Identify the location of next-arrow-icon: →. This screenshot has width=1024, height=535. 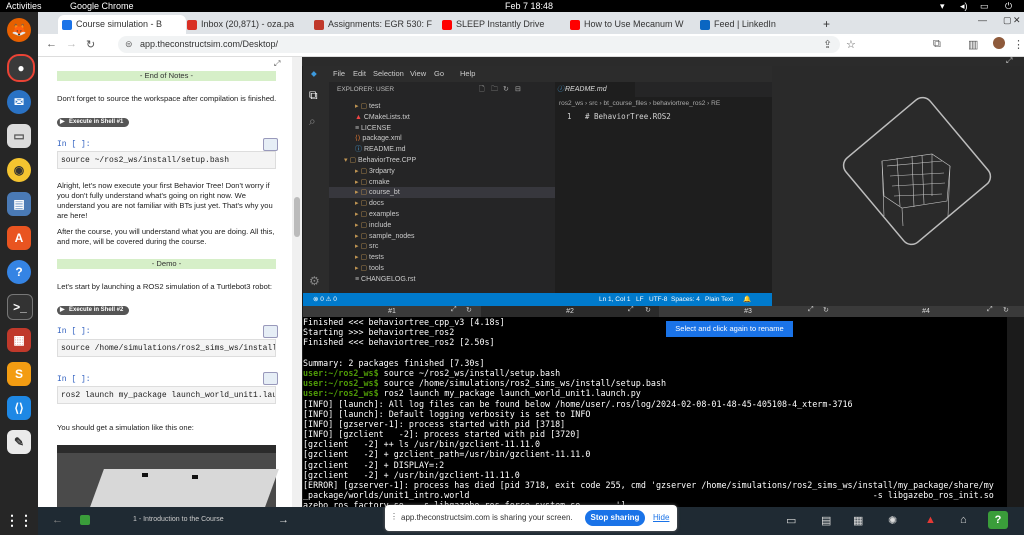
(283, 520).